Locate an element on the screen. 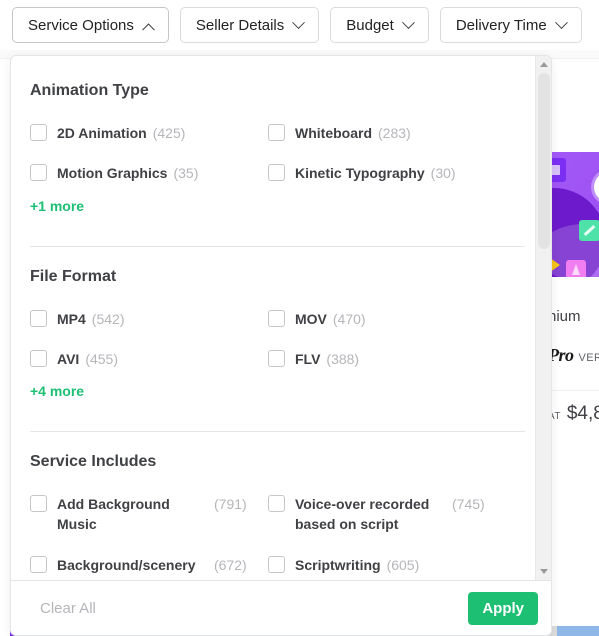  filter-option-count: (672) is located at coordinates (230, 564).